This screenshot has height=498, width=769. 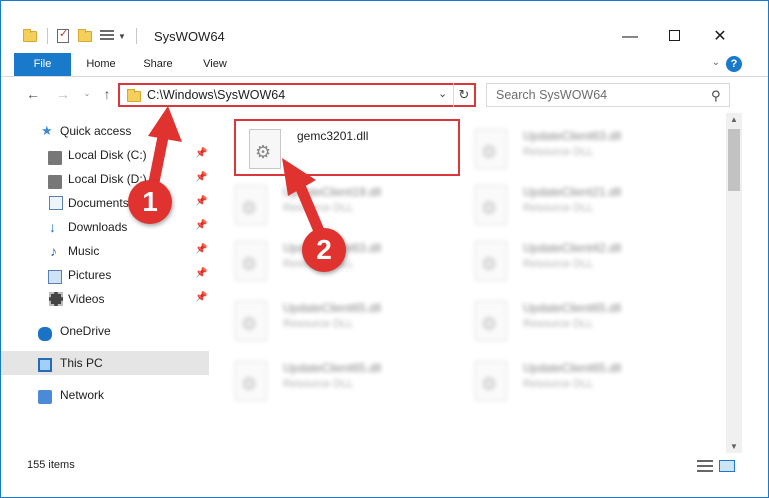 I want to click on network-icon, so click(x=45, y=397).